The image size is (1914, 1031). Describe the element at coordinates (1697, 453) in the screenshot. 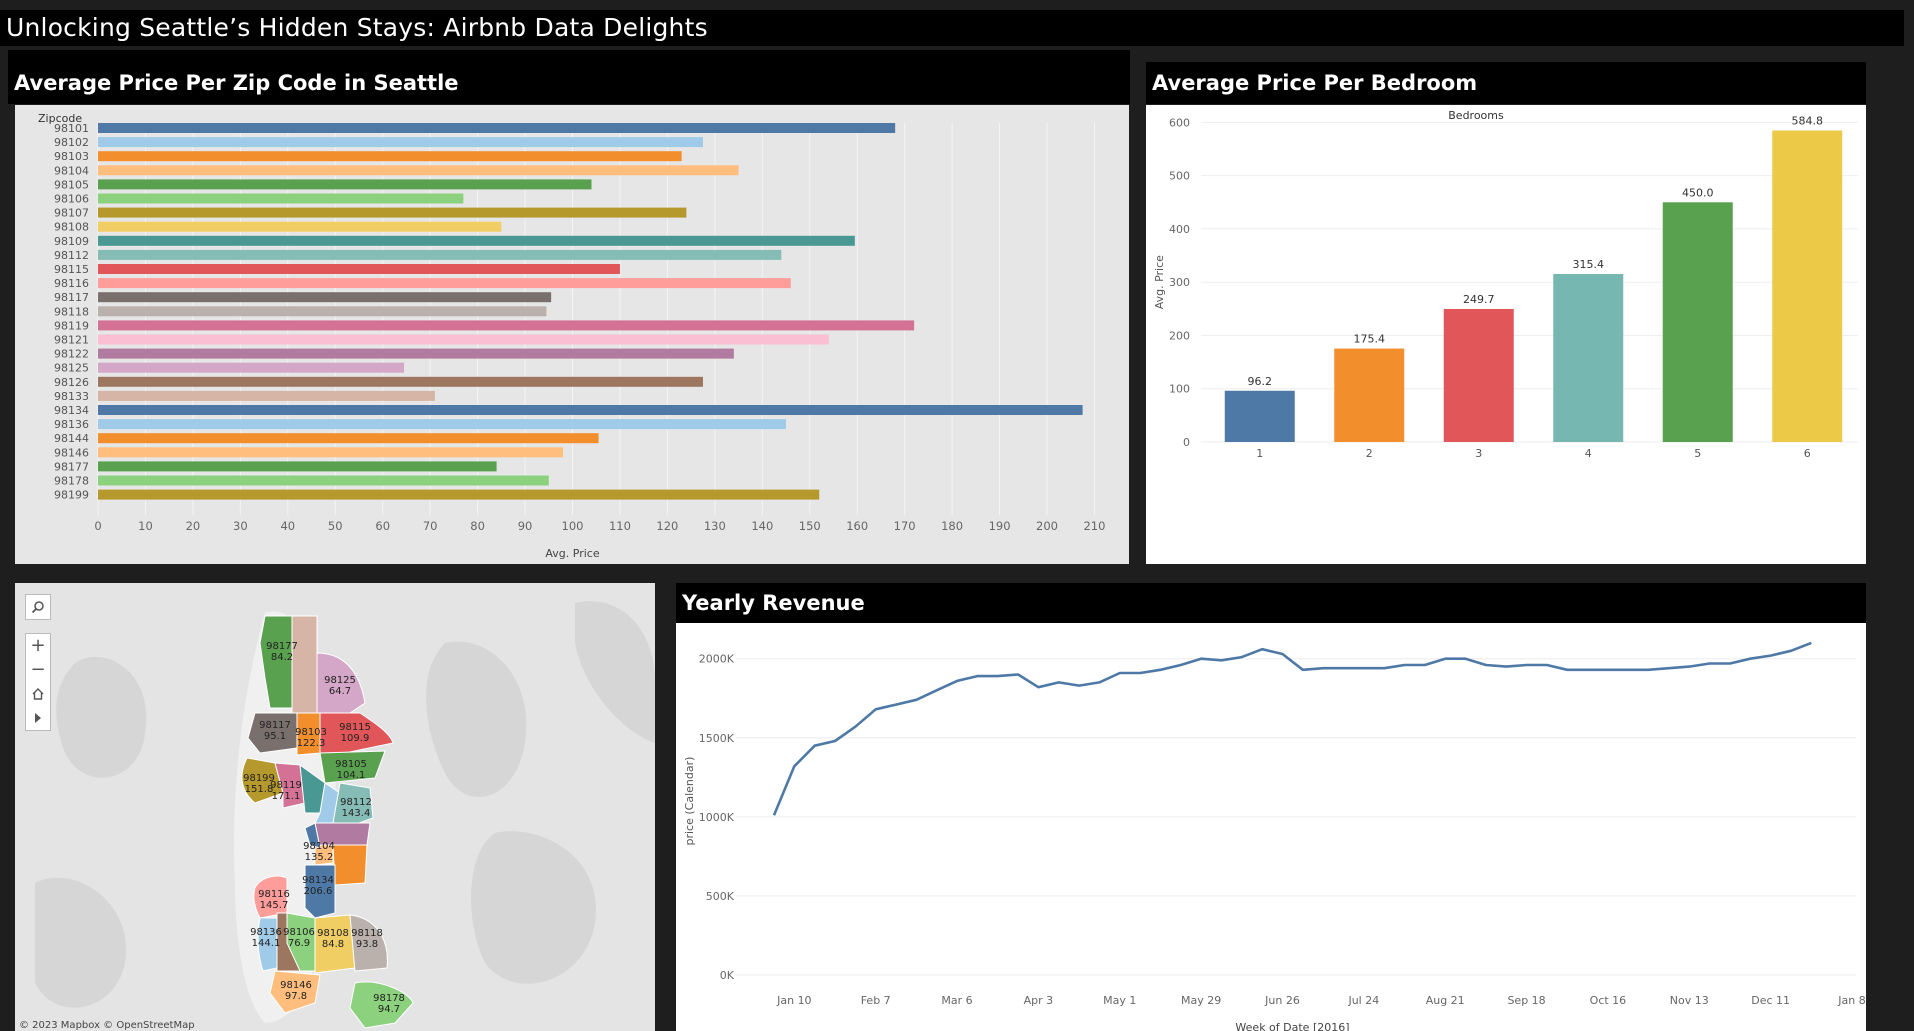

I see `x-tick-label: 5` at that location.